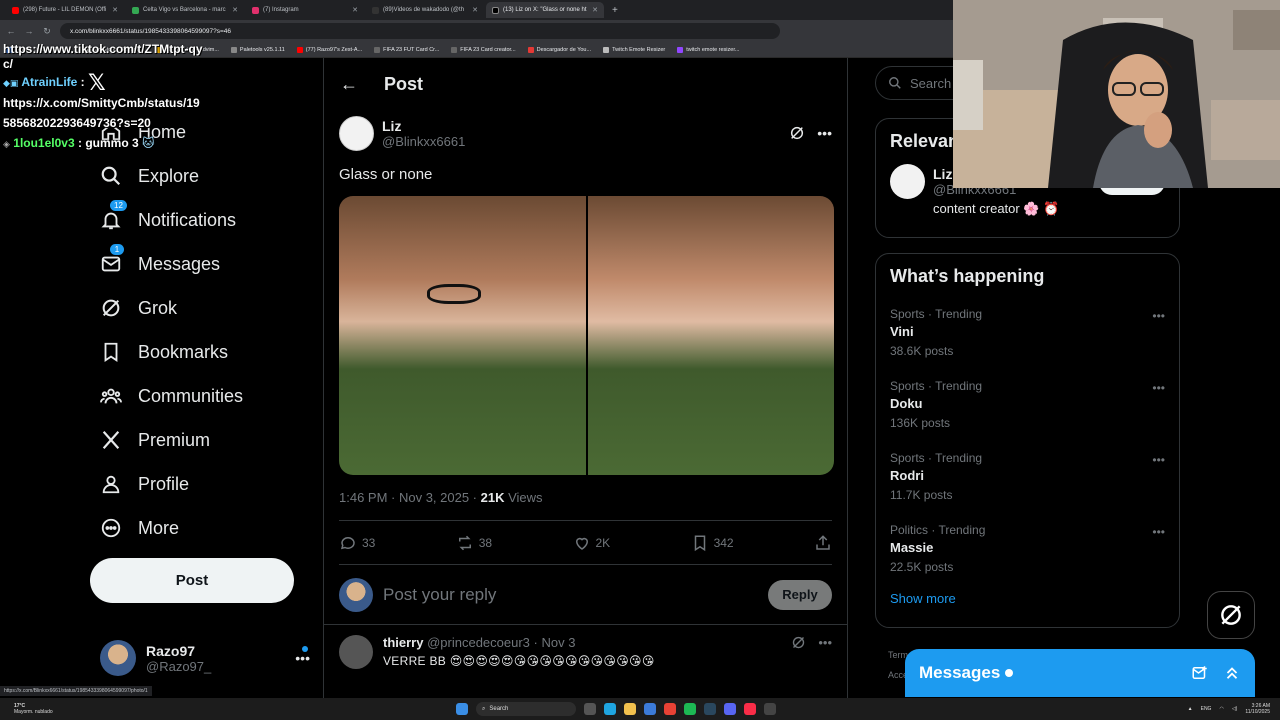 The width and height of the screenshot is (1280, 720). Describe the element at coordinates (723, 542) in the screenshot. I see `bookmark-count: 342` at that location.